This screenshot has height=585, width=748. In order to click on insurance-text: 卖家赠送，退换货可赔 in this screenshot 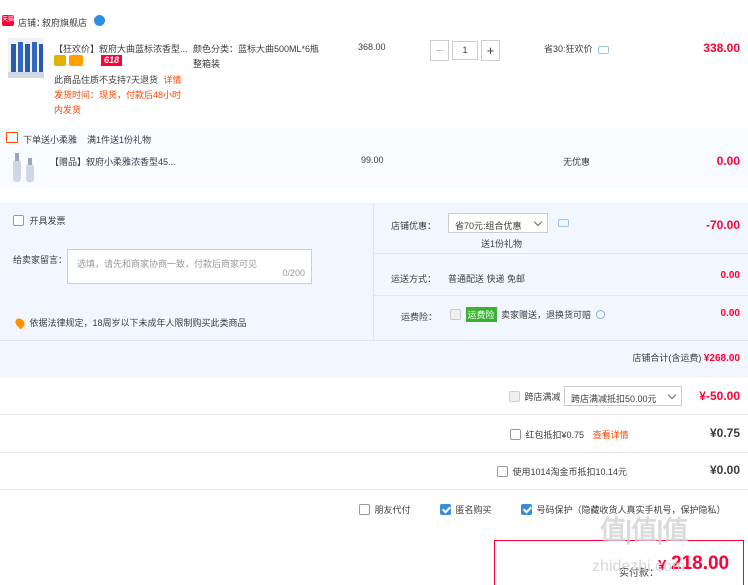, I will do `click(546, 315)`.